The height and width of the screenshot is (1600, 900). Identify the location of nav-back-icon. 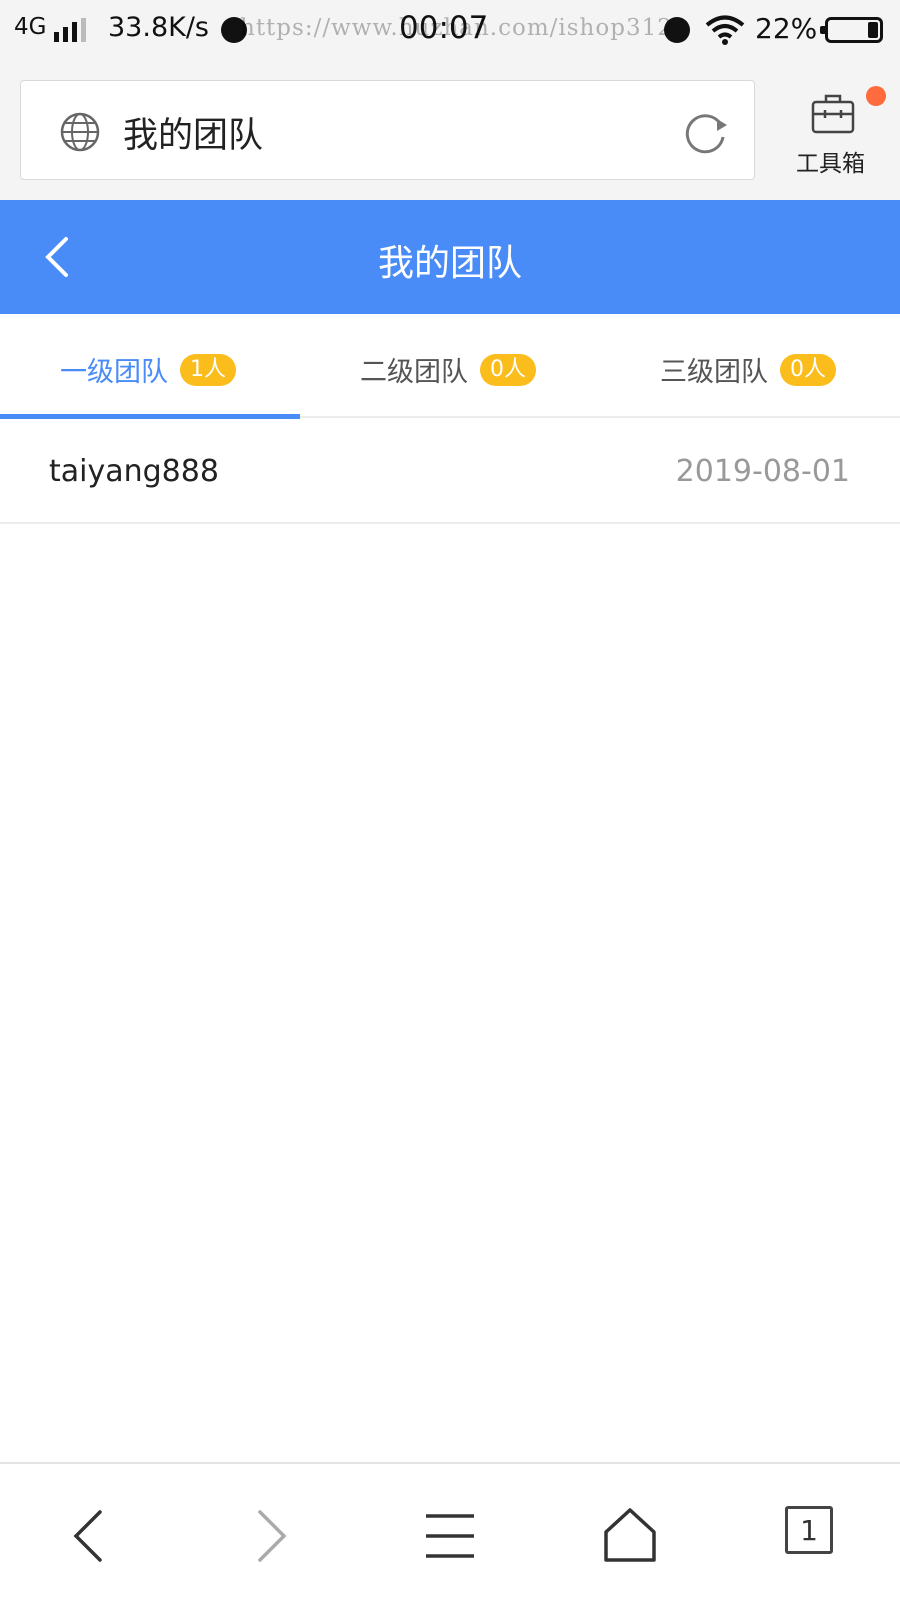
(90, 1536).